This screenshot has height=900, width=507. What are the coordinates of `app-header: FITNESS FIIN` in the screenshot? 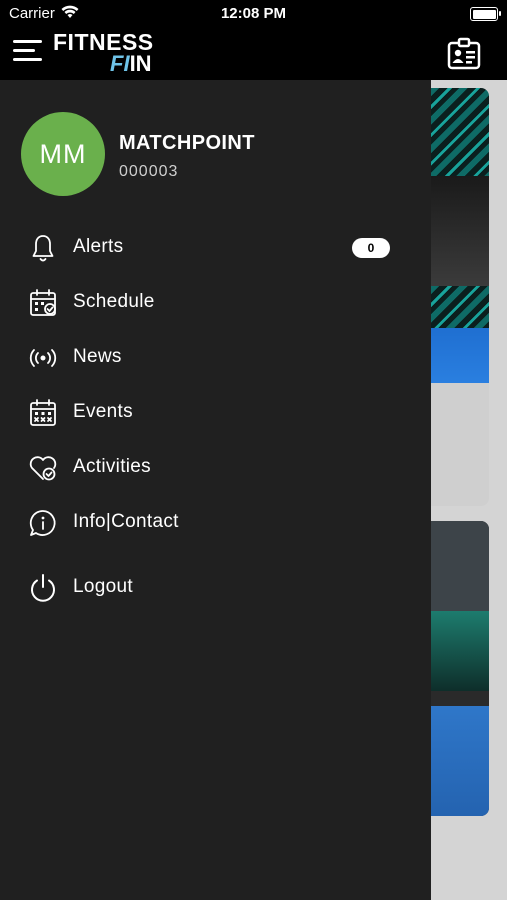 It's located at (253, 54).